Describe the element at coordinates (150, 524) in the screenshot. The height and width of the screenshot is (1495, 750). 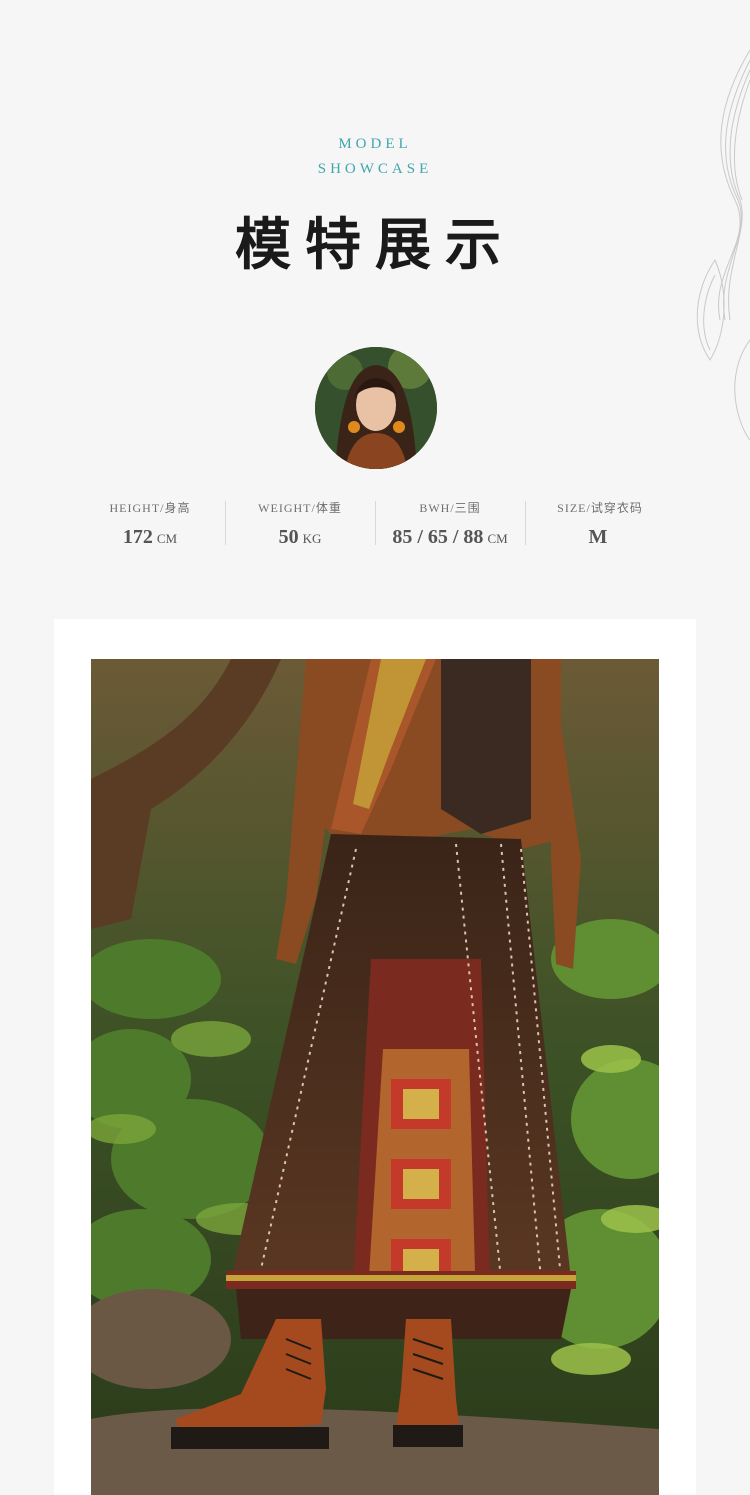
I see `stat-height: HEIGHT/身高 172 CM` at that location.